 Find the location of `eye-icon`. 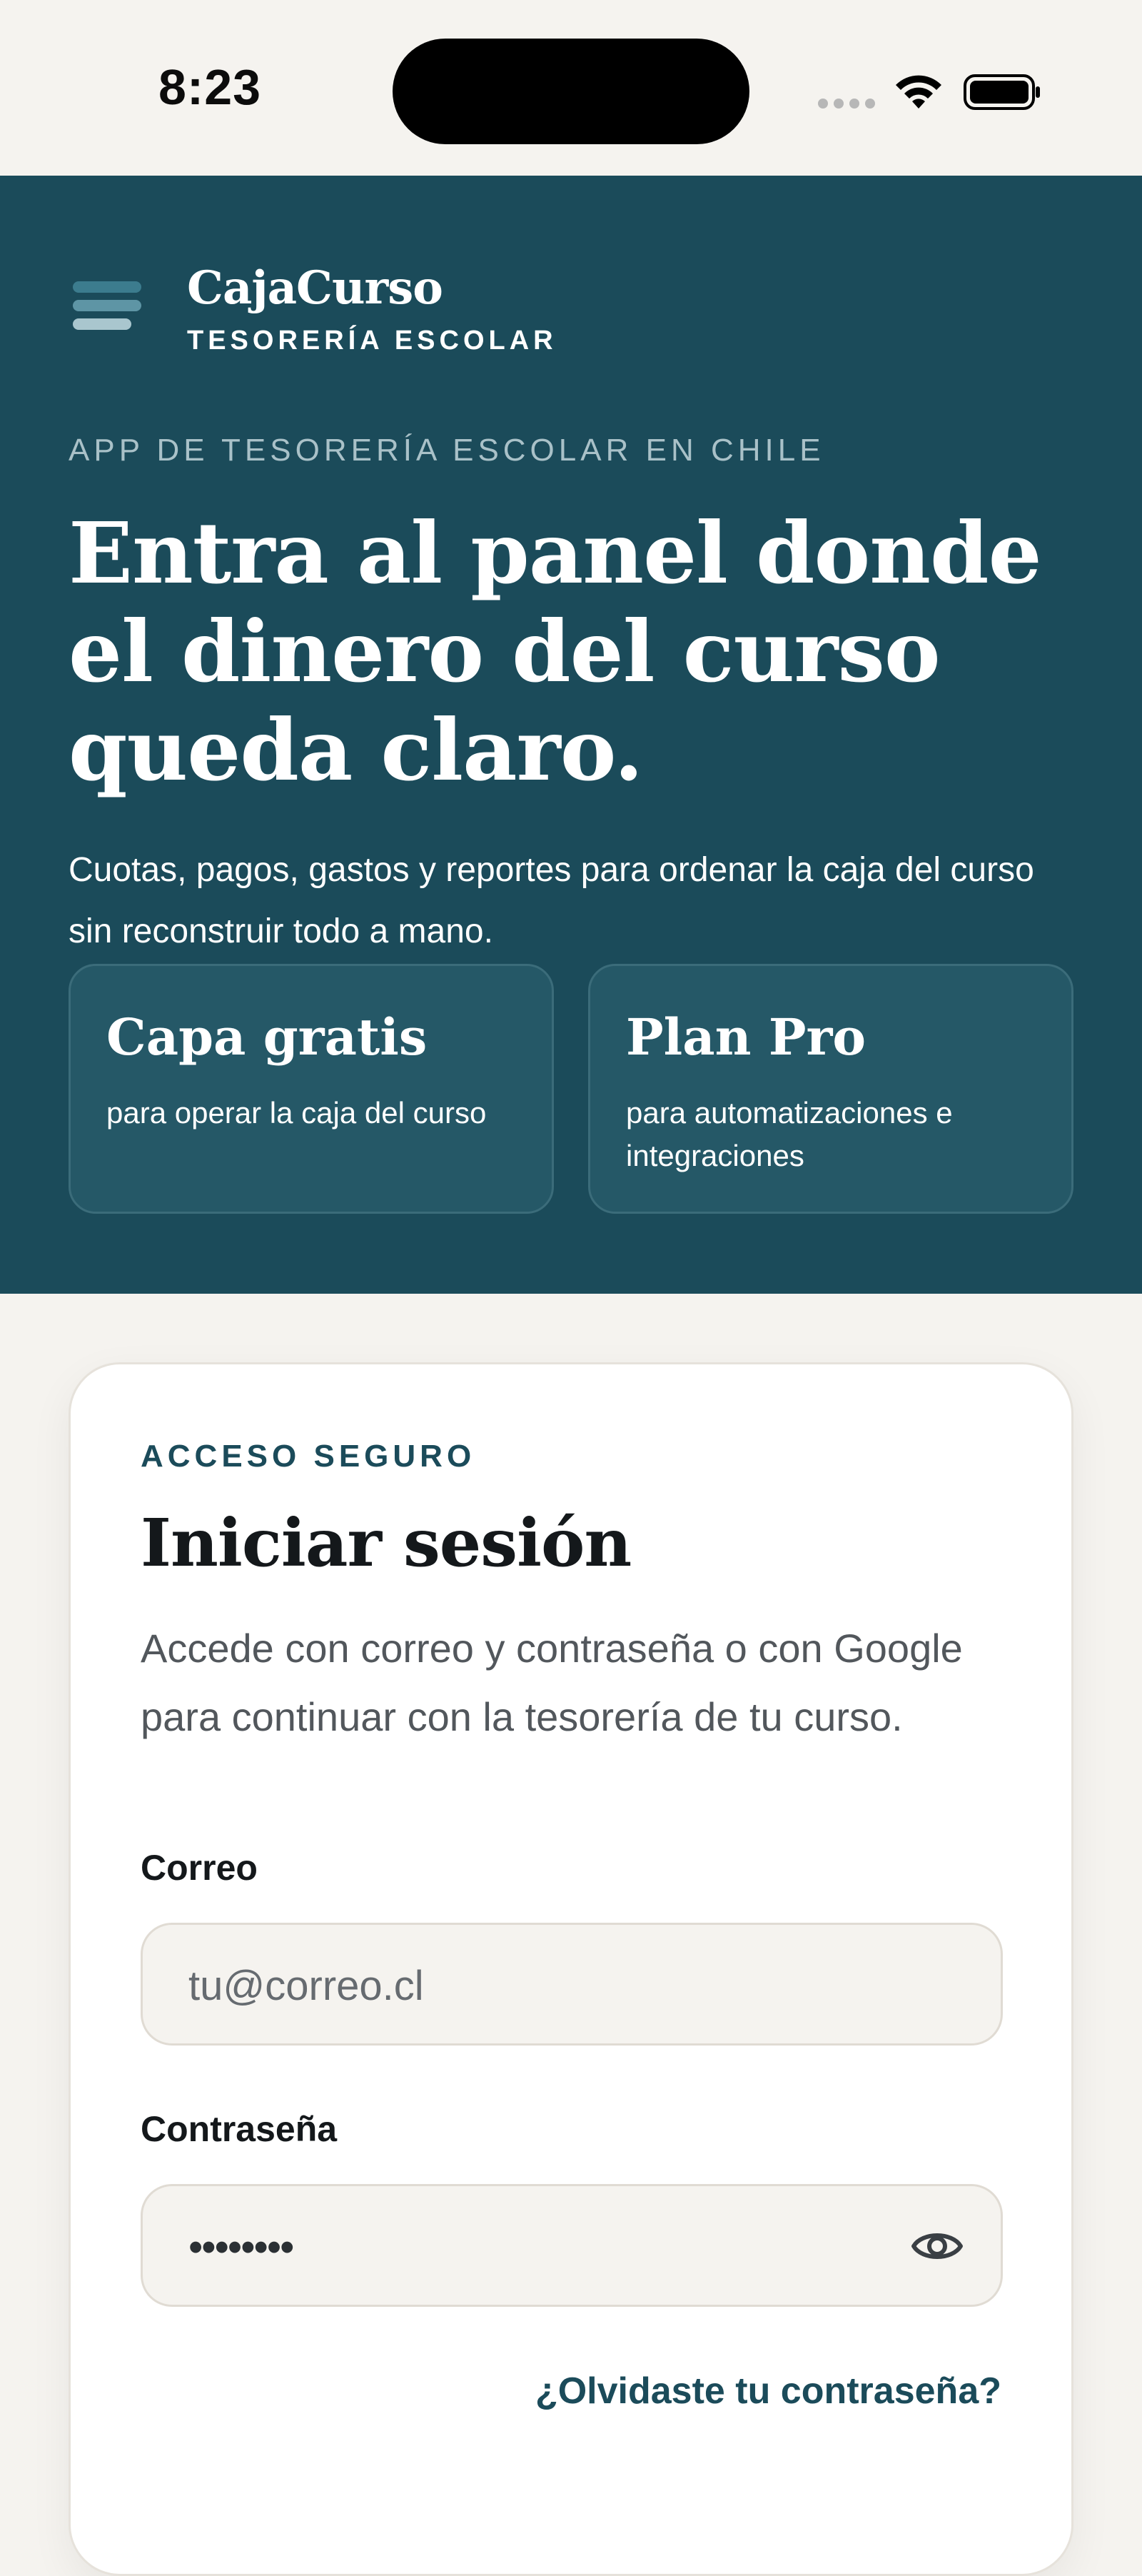

eye-icon is located at coordinates (937, 2246).